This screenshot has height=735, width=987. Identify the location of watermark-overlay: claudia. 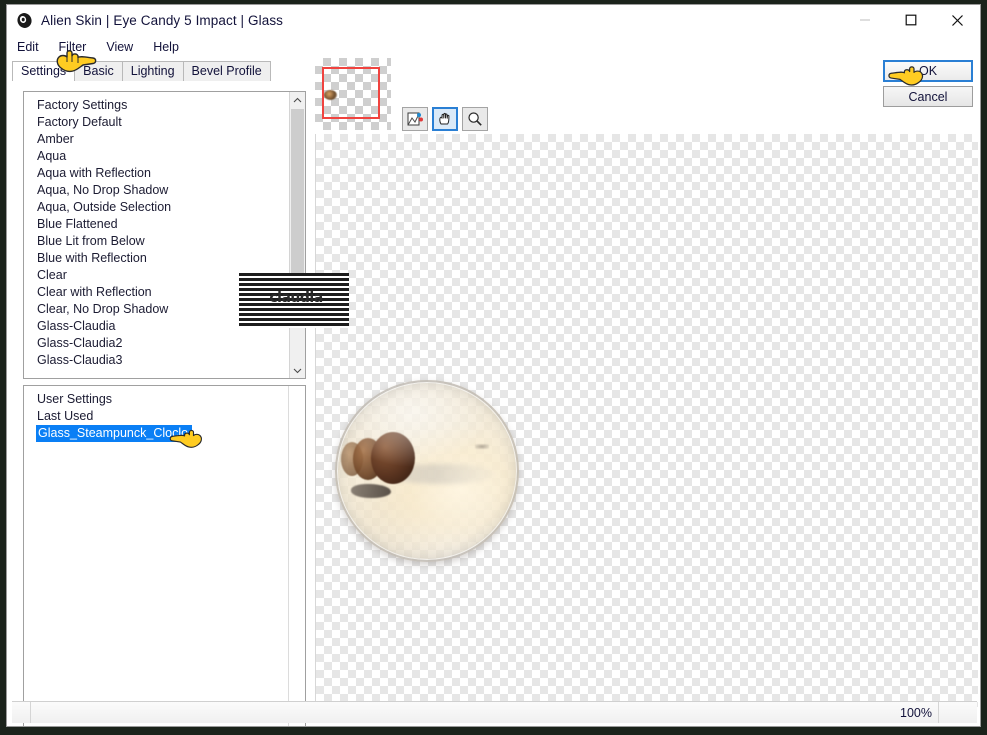
(294, 300).